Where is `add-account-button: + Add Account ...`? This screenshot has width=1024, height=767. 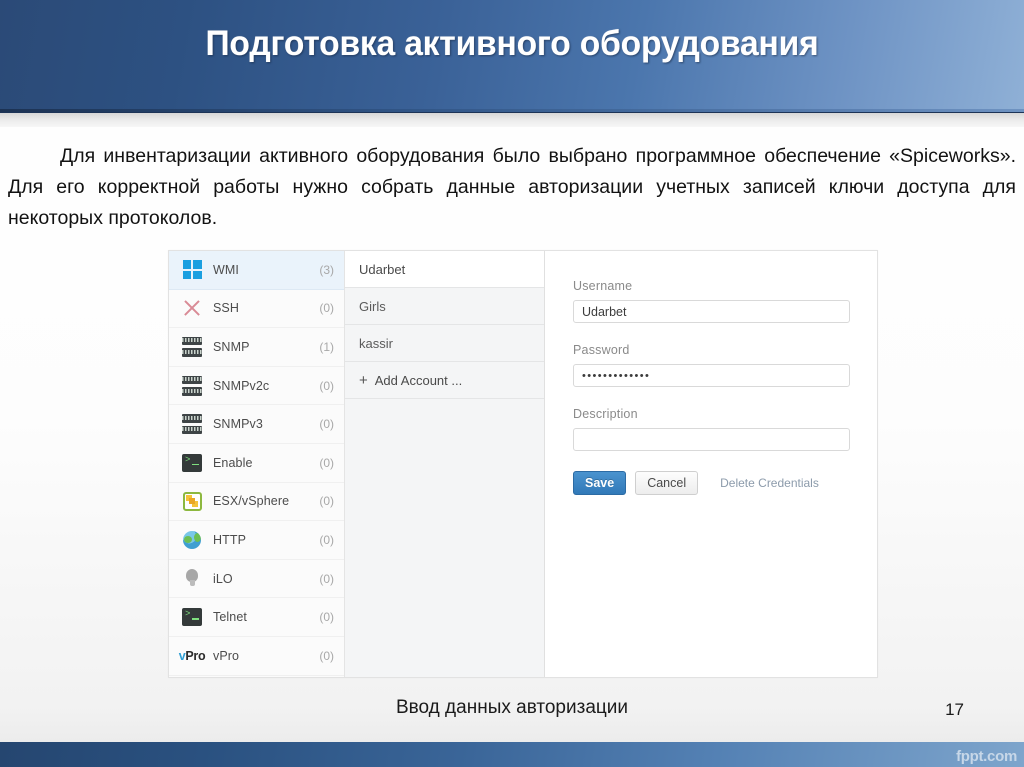 add-account-button: + Add Account ... is located at coordinates (444, 380).